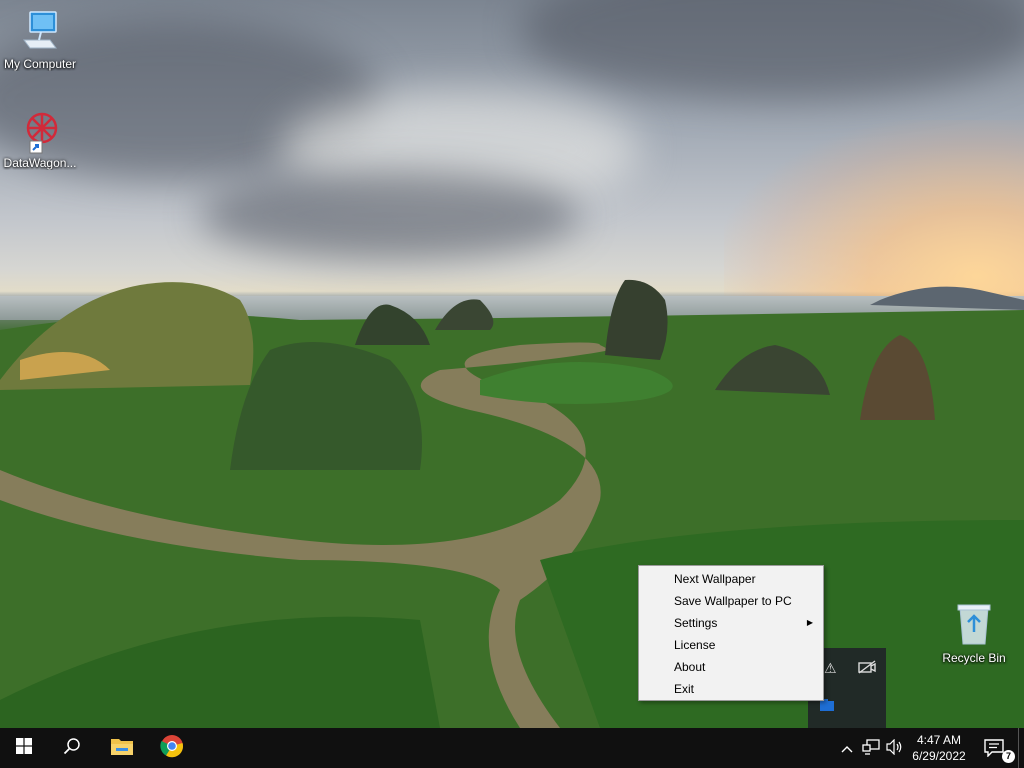 The width and height of the screenshot is (1024, 768). I want to click on taskbar: 4:47 AM 6/29/2022 7, so click(512, 748).